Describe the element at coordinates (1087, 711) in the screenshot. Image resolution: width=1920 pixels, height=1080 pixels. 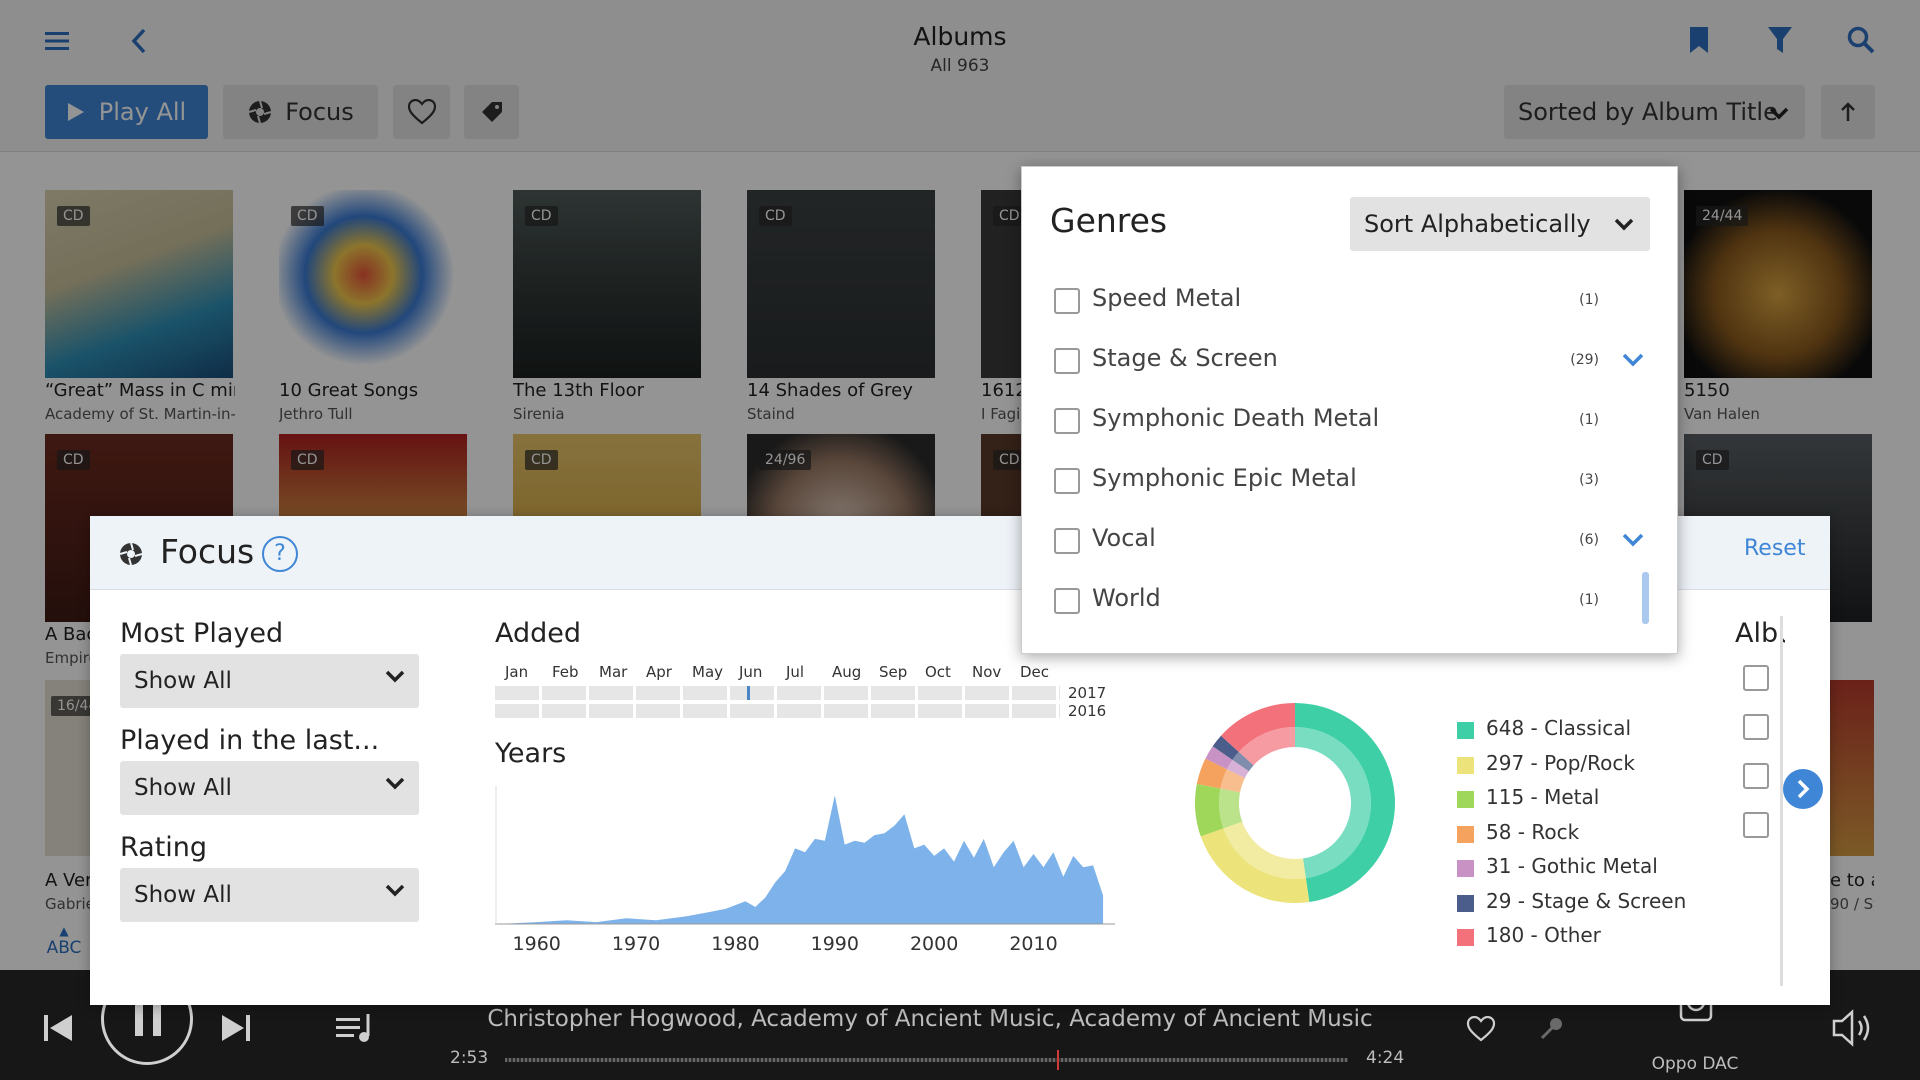
I see `added-year-label: 2016` at that location.